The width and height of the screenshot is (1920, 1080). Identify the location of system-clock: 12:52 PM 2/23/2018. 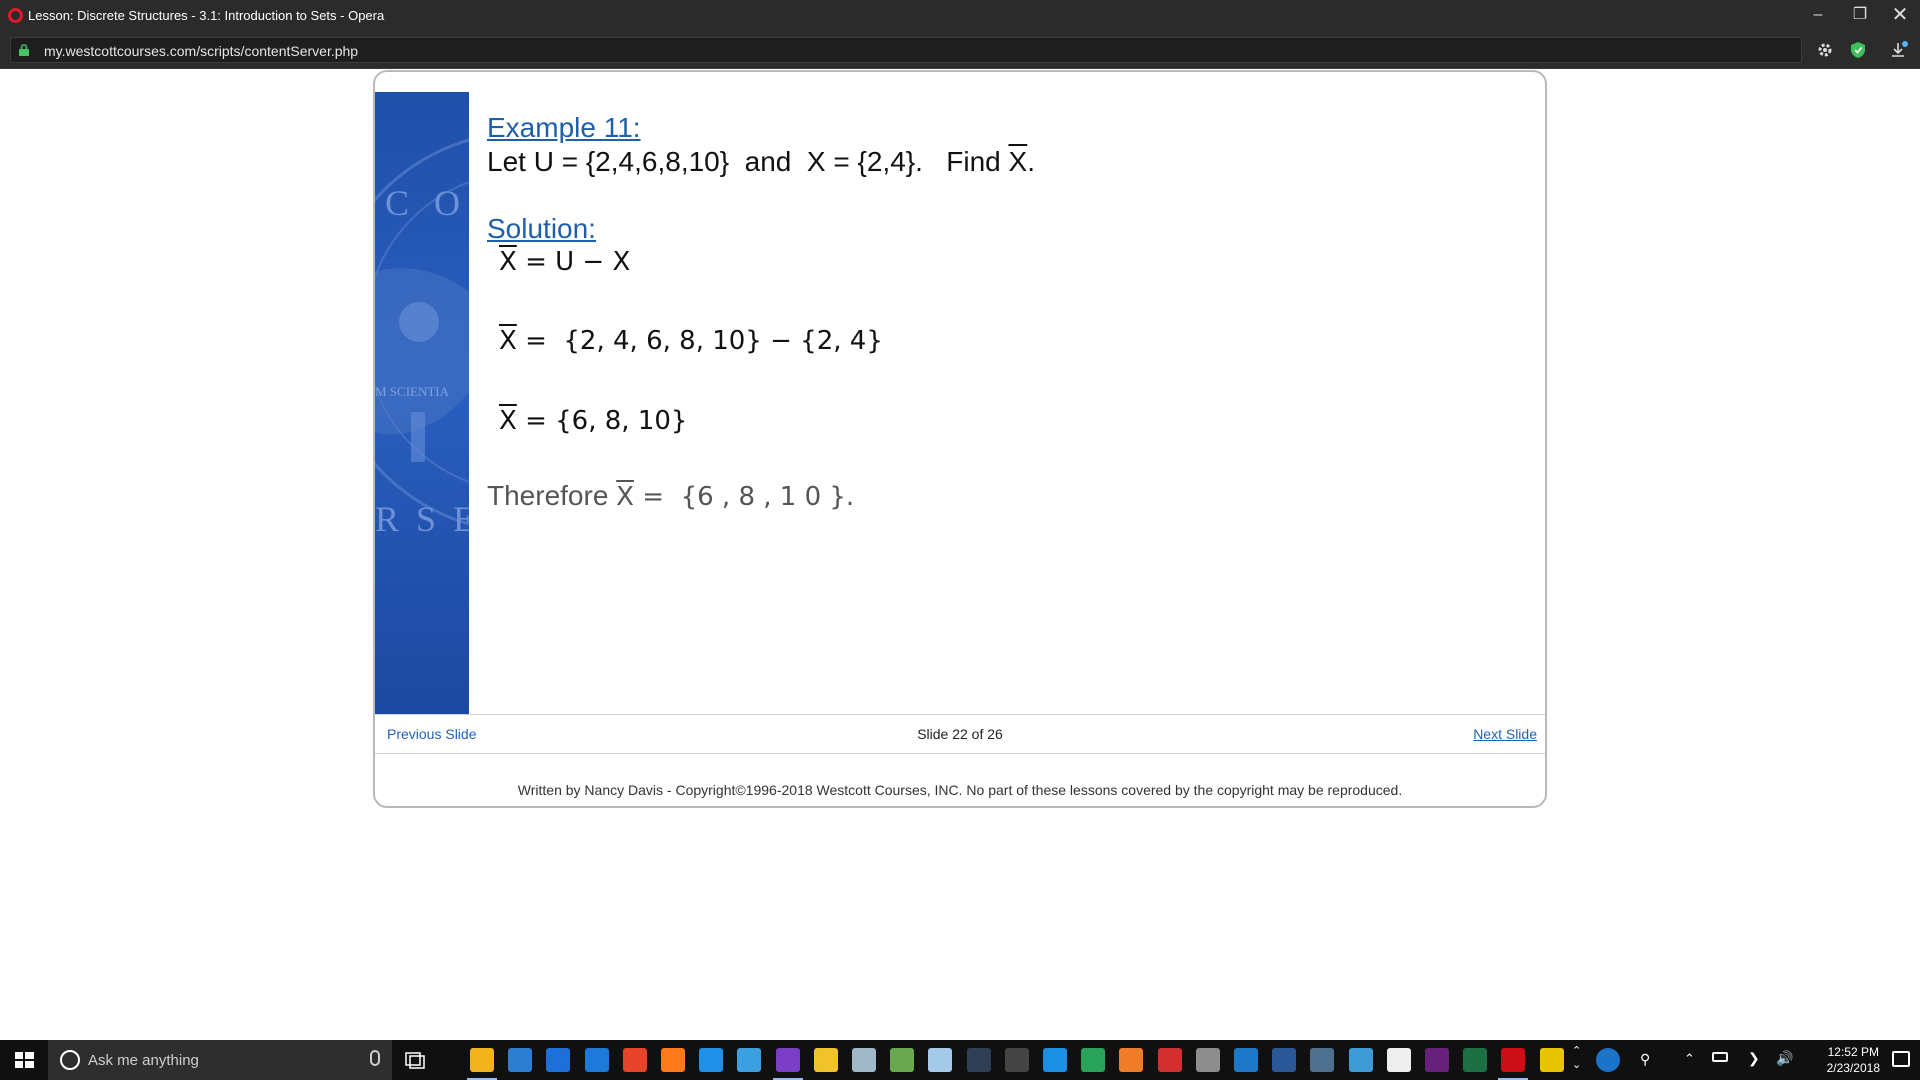
(1853, 1060).